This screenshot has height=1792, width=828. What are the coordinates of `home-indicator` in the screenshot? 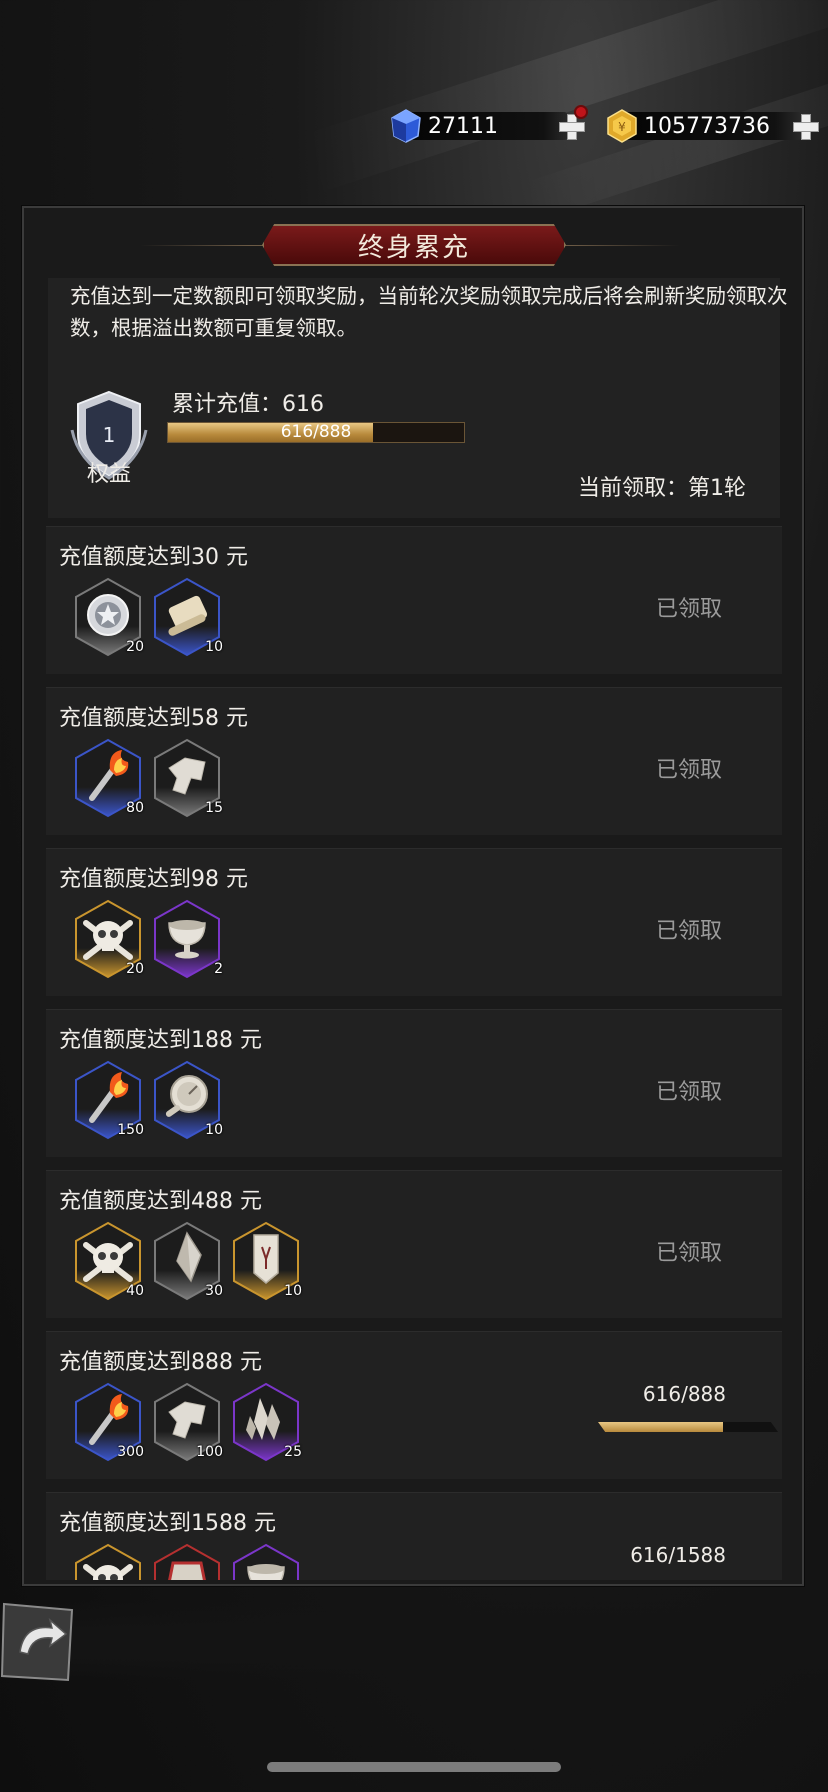 It's located at (414, 1767).